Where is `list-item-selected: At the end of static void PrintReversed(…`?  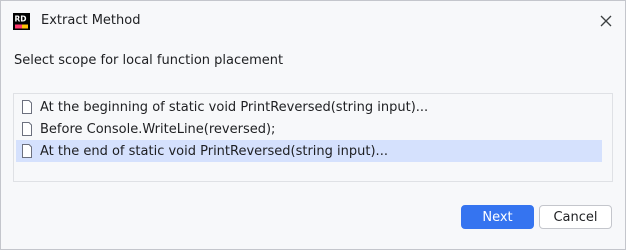
list-item-selected: At the end of static void PrintReversed(… is located at coordinates (309, 151).